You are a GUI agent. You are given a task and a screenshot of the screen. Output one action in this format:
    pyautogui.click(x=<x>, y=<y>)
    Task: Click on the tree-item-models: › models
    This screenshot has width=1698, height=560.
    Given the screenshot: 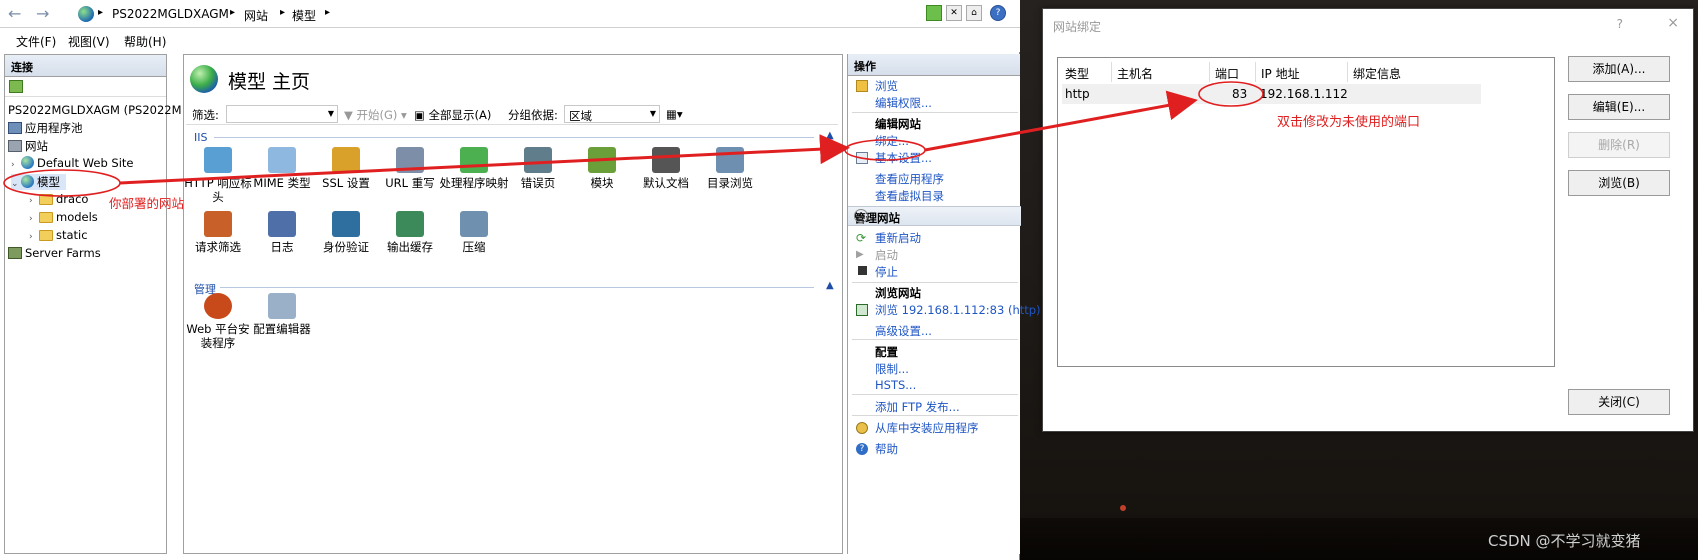 What is the action you would take?
    pyautogui.click(x=63, y=217)
    